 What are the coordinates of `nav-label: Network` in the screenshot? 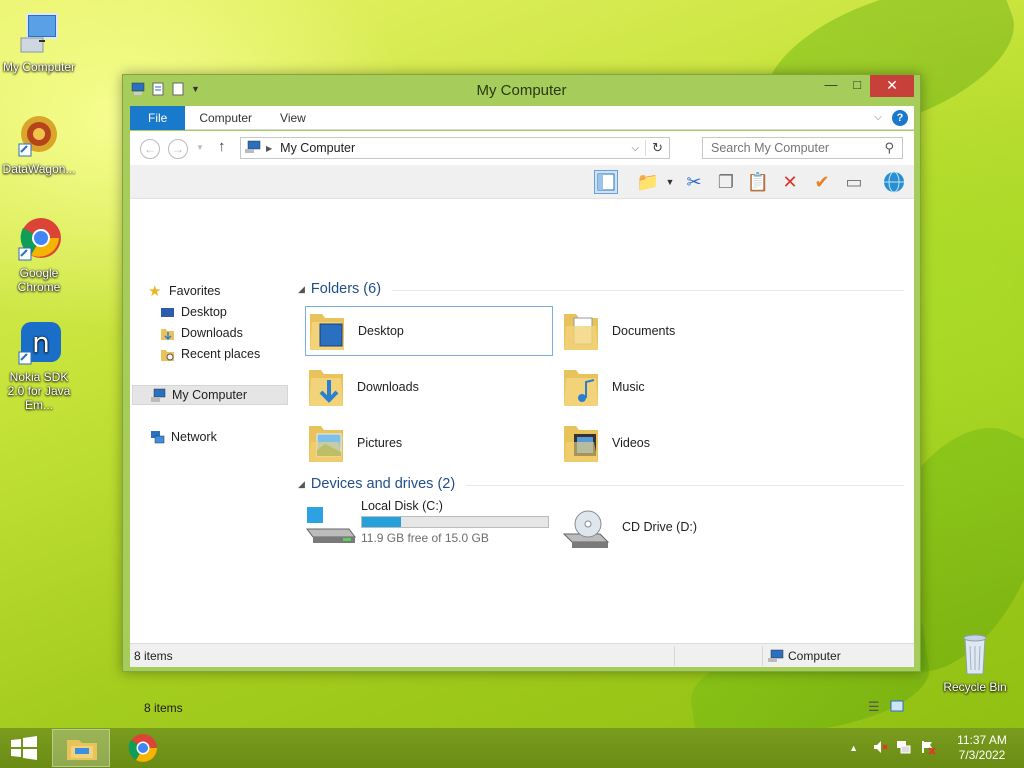 It's located at (194, 437).